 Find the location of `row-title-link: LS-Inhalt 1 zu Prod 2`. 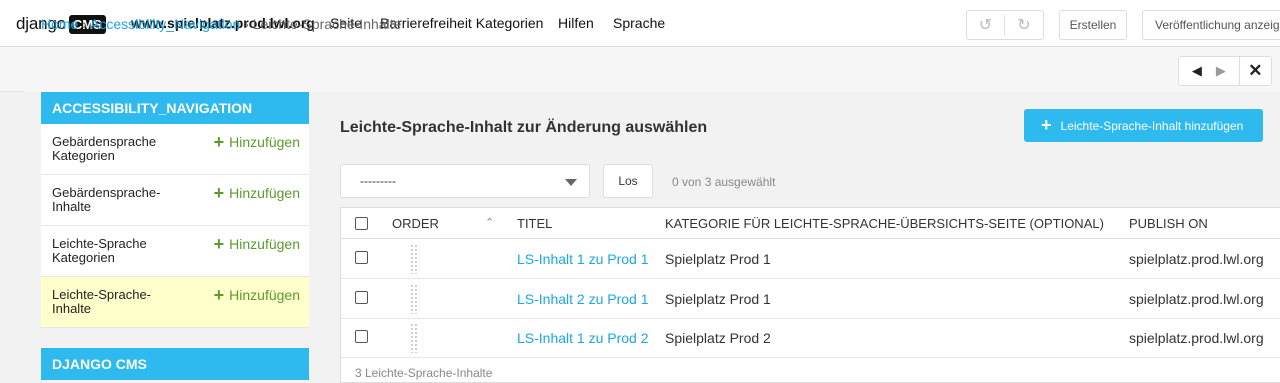

row-title-link: LS-Inhalt 1 zu Prod 2 is located at coordinates (583, 337).